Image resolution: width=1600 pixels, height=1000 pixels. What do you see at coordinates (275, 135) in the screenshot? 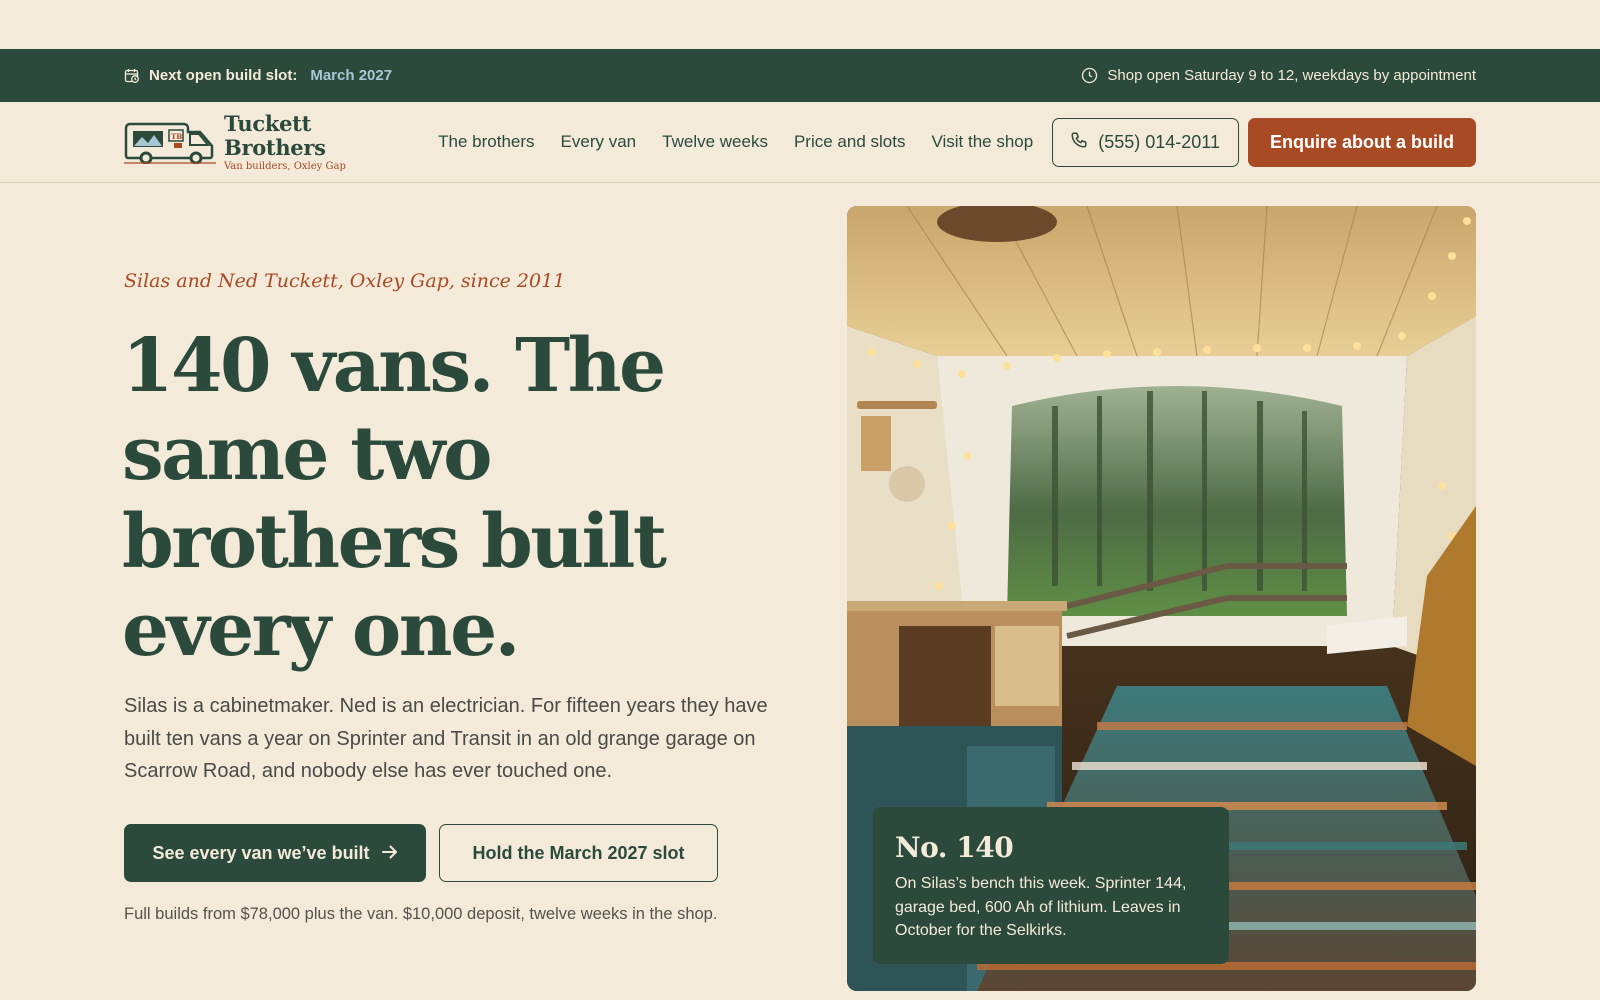
I see `brand-name: Tuckett Brothers` at bounding box center [275, 135].